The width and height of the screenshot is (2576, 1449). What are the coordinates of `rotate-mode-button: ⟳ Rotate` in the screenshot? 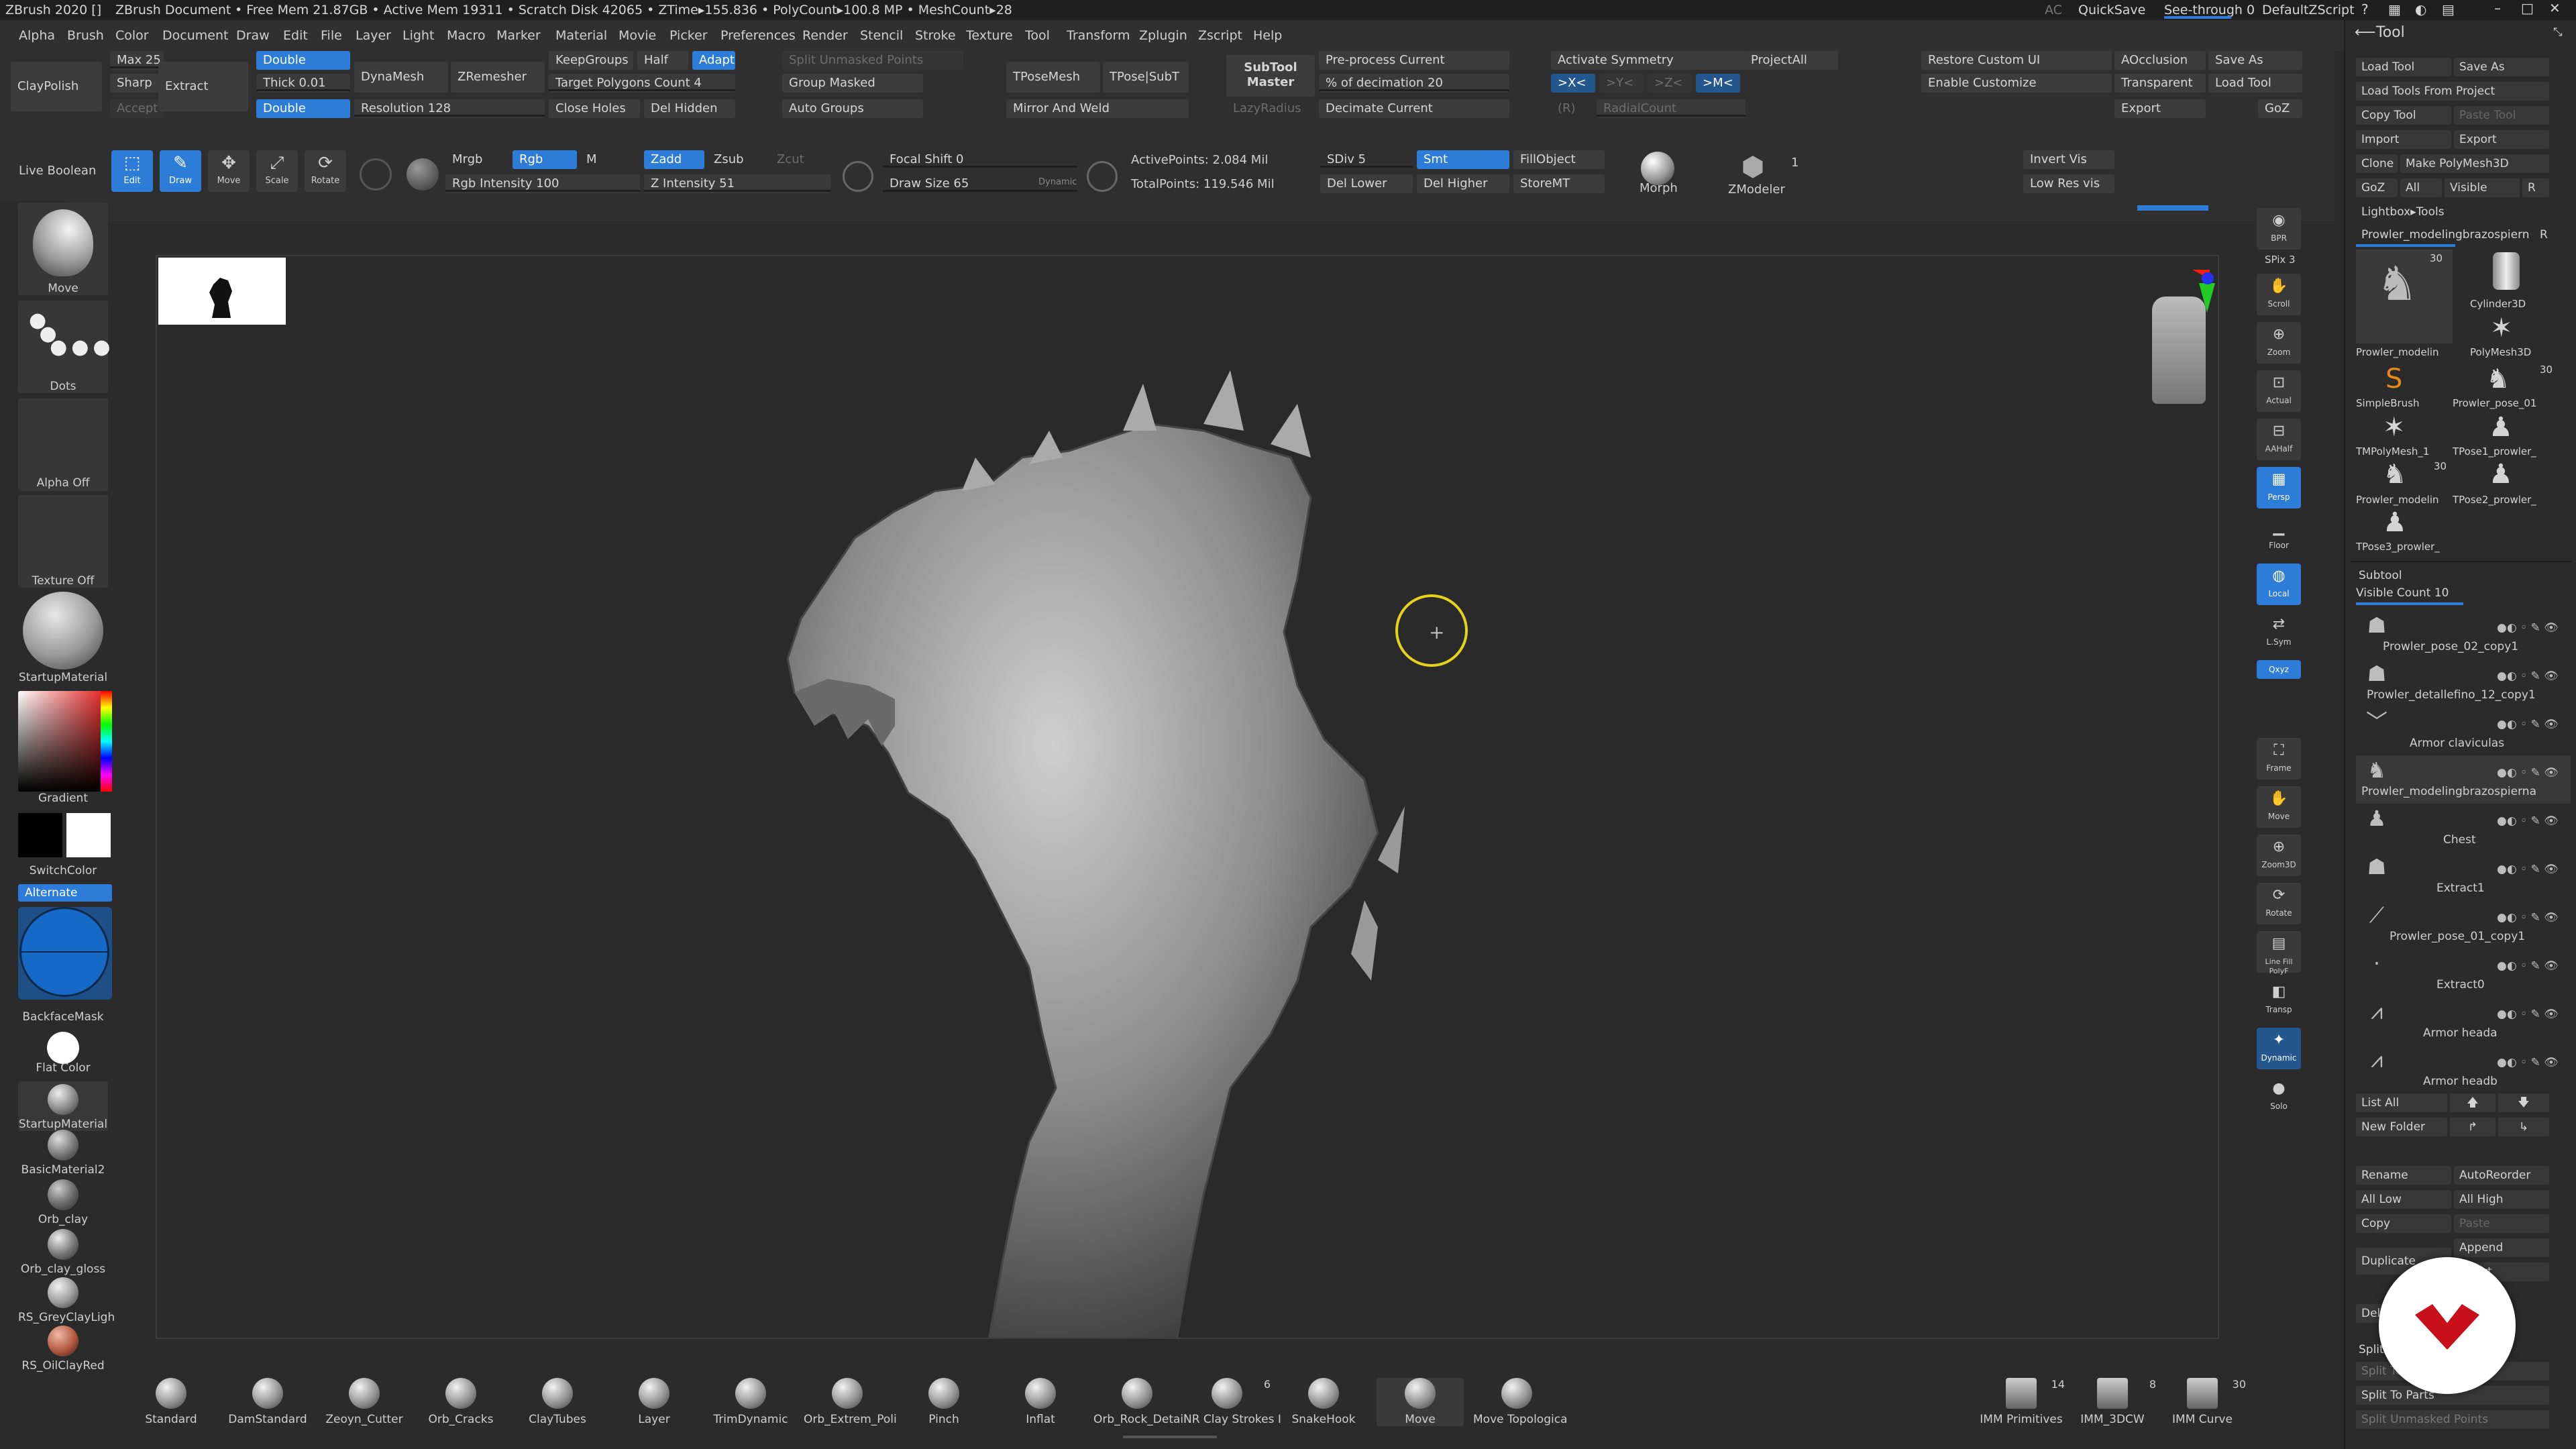 It's located at (325, 171).